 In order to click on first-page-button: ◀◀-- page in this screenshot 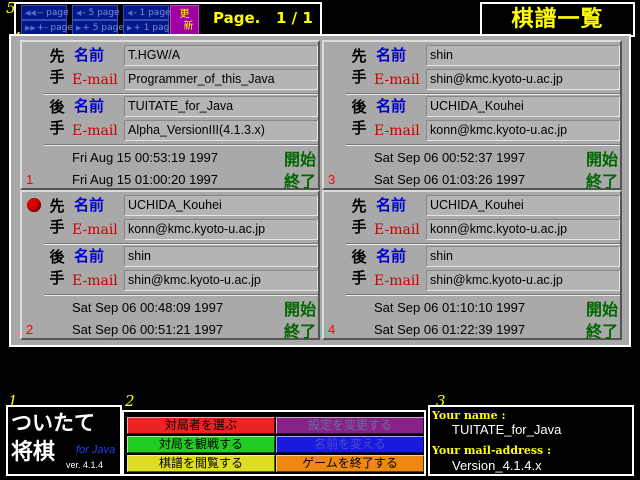, I will do `click(45, 12)`.